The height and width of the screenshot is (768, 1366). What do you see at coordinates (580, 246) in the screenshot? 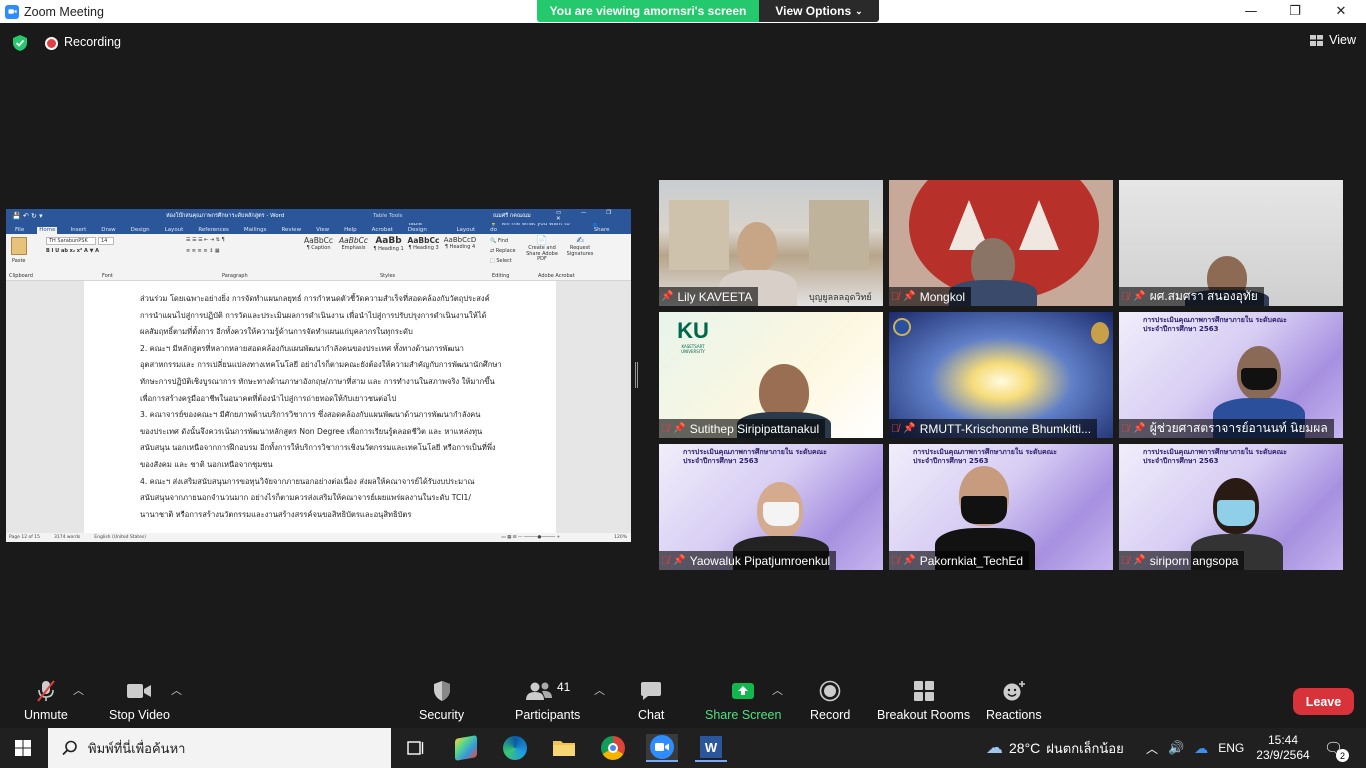
I see `request-signatures-button: ✍ Request Signatures` at bounding box center [580, 246].